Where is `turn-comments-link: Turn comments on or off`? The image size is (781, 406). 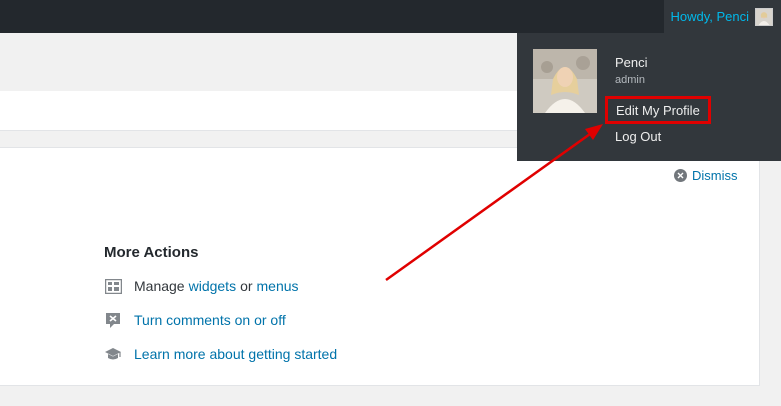 turn-comments-link: Turn comments on or off is located at coordinates (210, 320).